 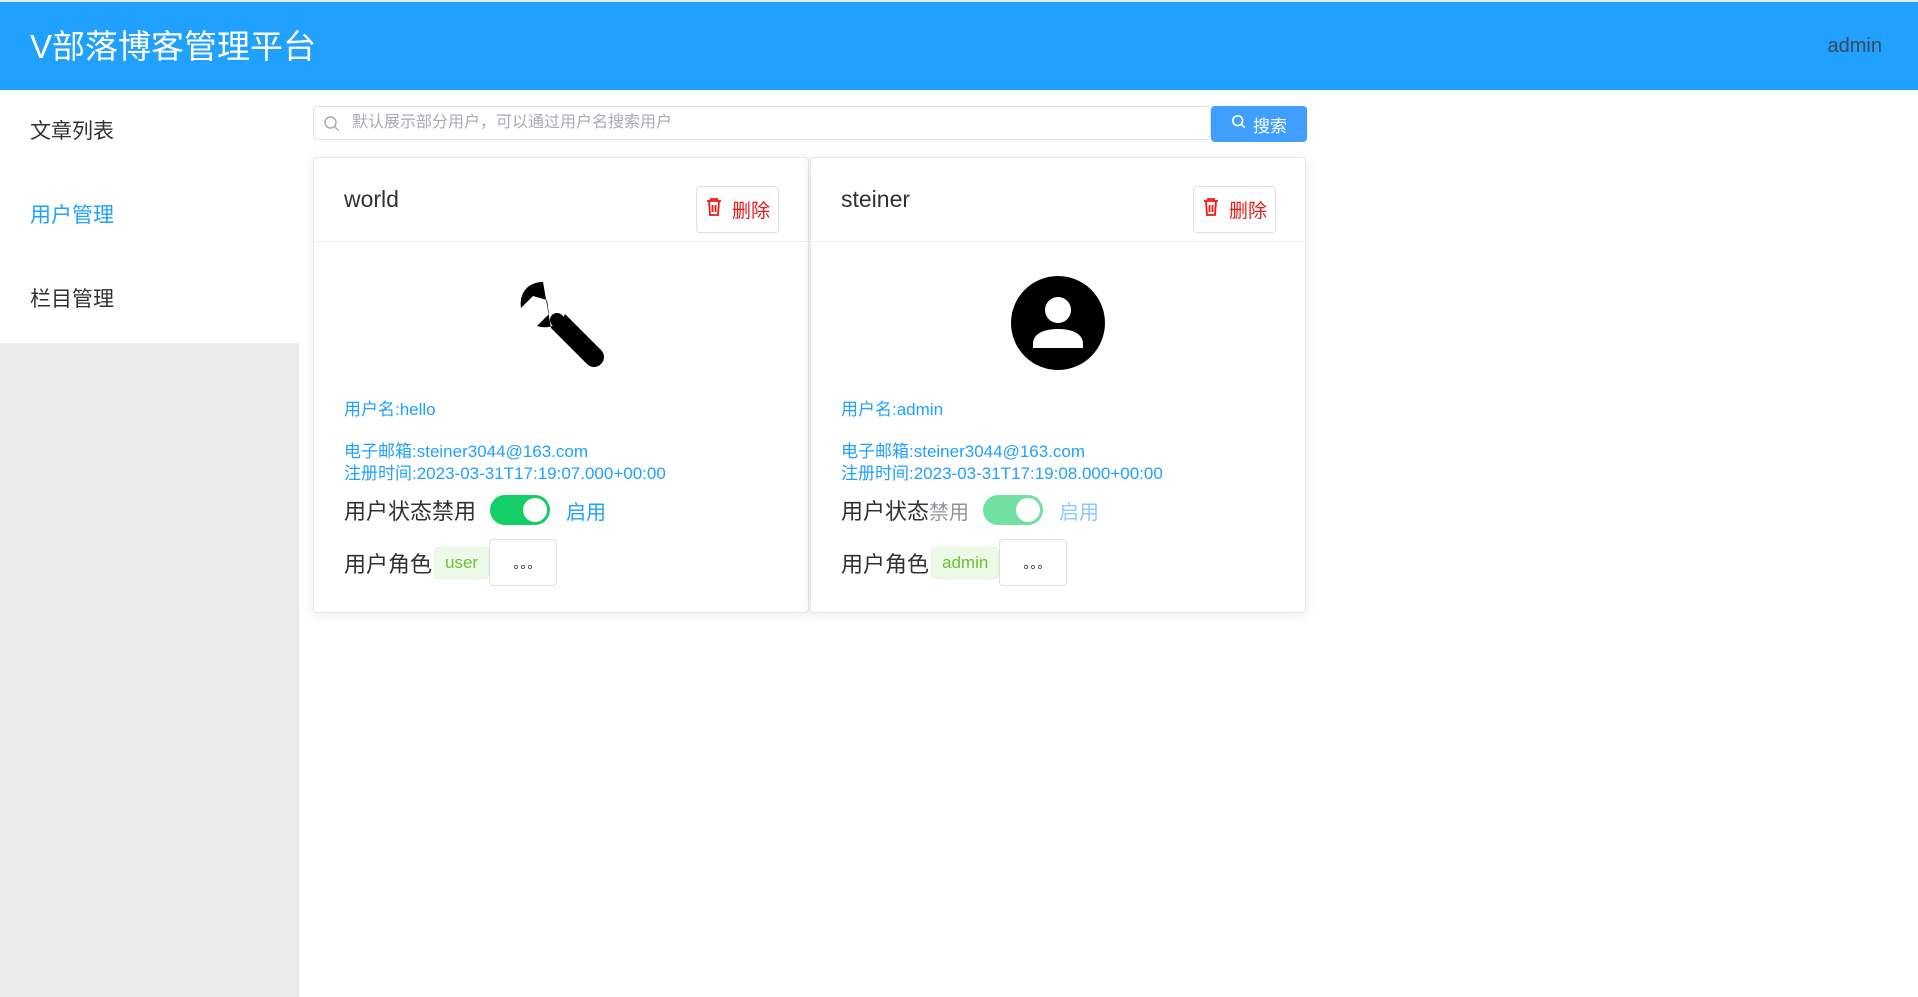 I want to click on sidebar-item-users: 用户管理, so click(x=149, y=216).